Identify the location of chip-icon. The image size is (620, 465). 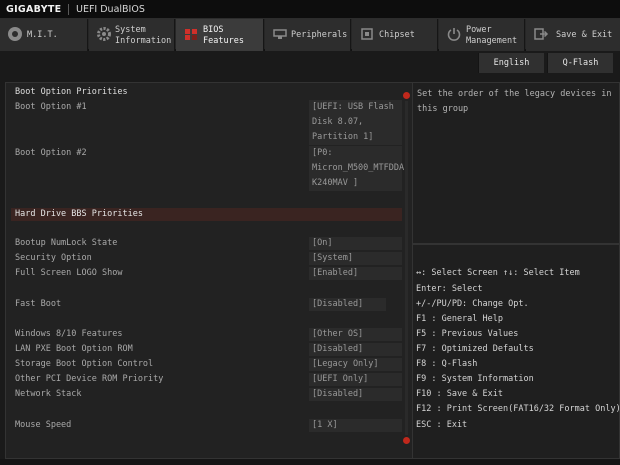
(367, 34).